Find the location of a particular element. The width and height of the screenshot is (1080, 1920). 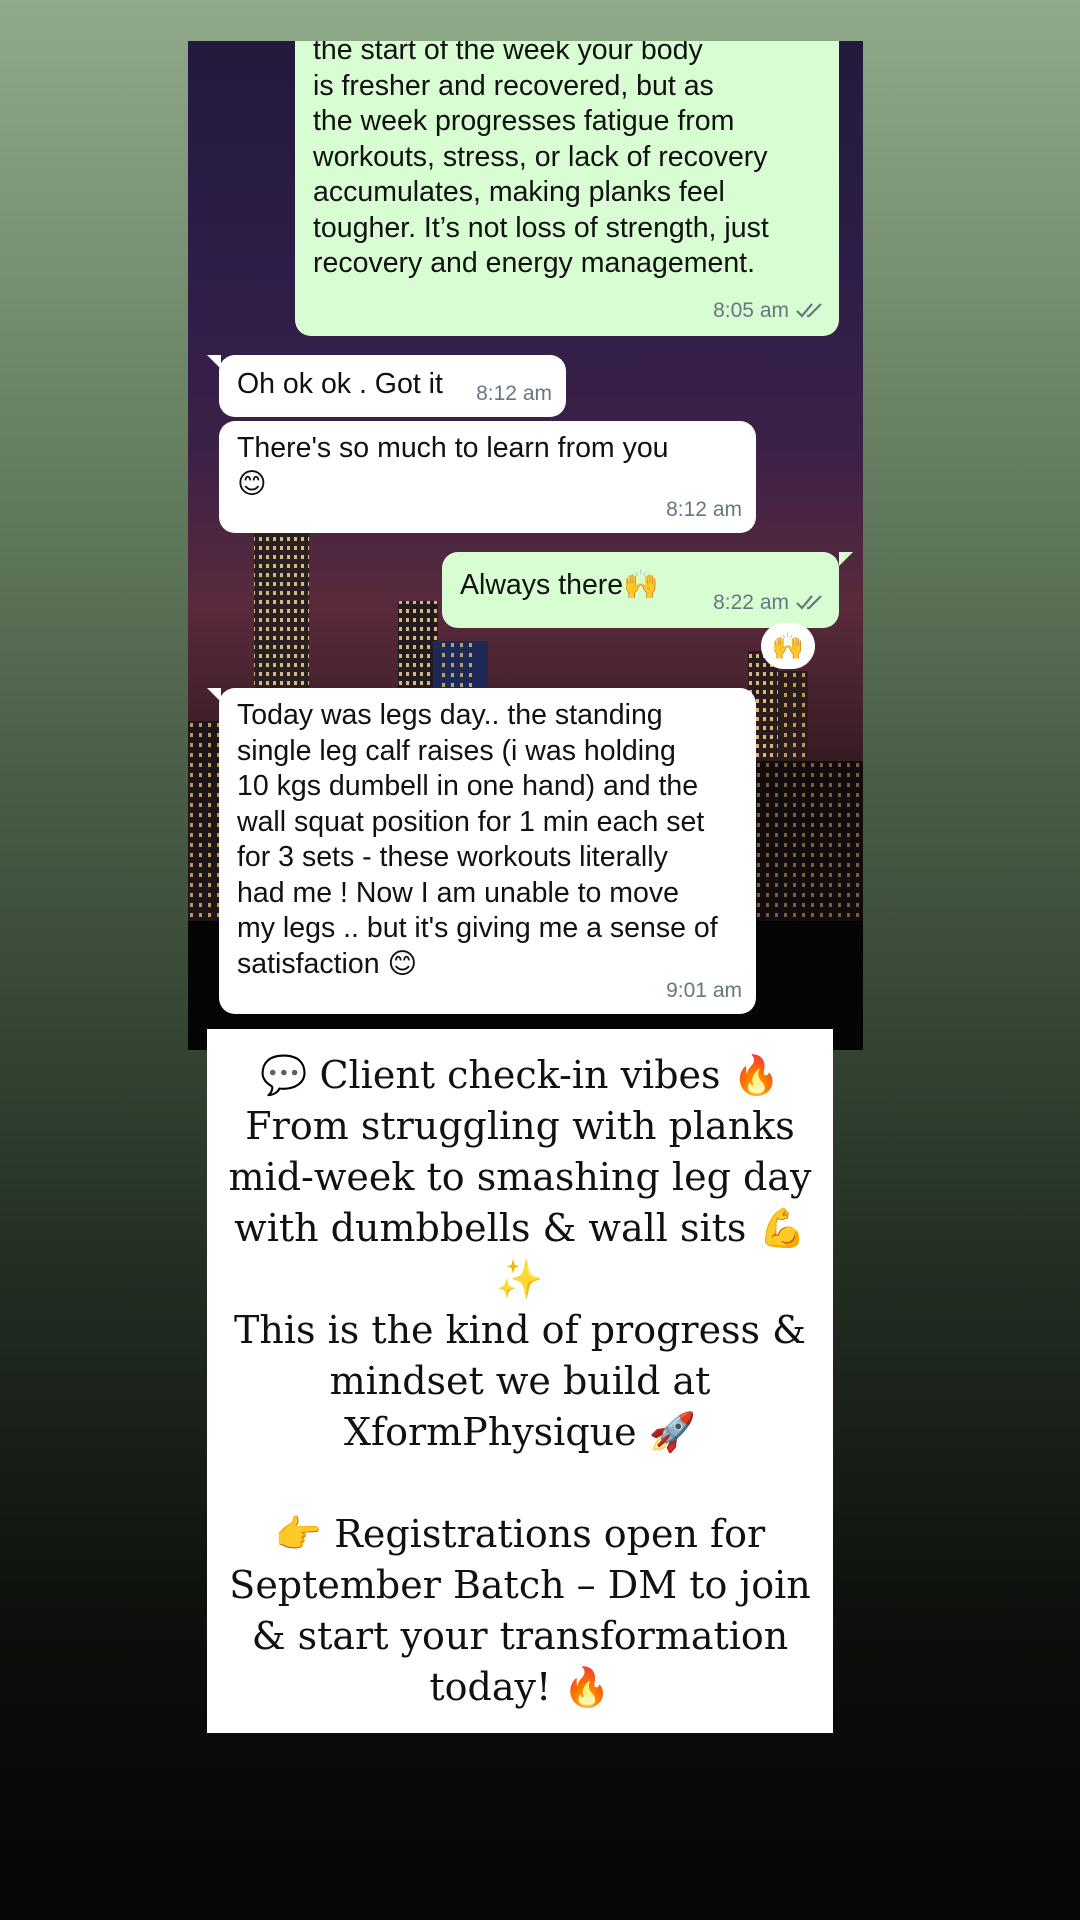

caption-line: today! 🔥 is located at coordinates (520, 1687).